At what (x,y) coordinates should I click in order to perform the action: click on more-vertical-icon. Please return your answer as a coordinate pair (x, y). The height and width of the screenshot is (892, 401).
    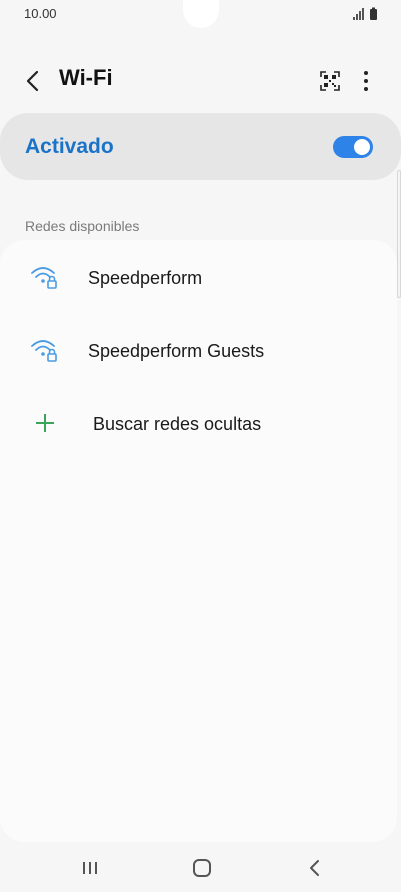
    Looking at the image, I should click on (366, 81).